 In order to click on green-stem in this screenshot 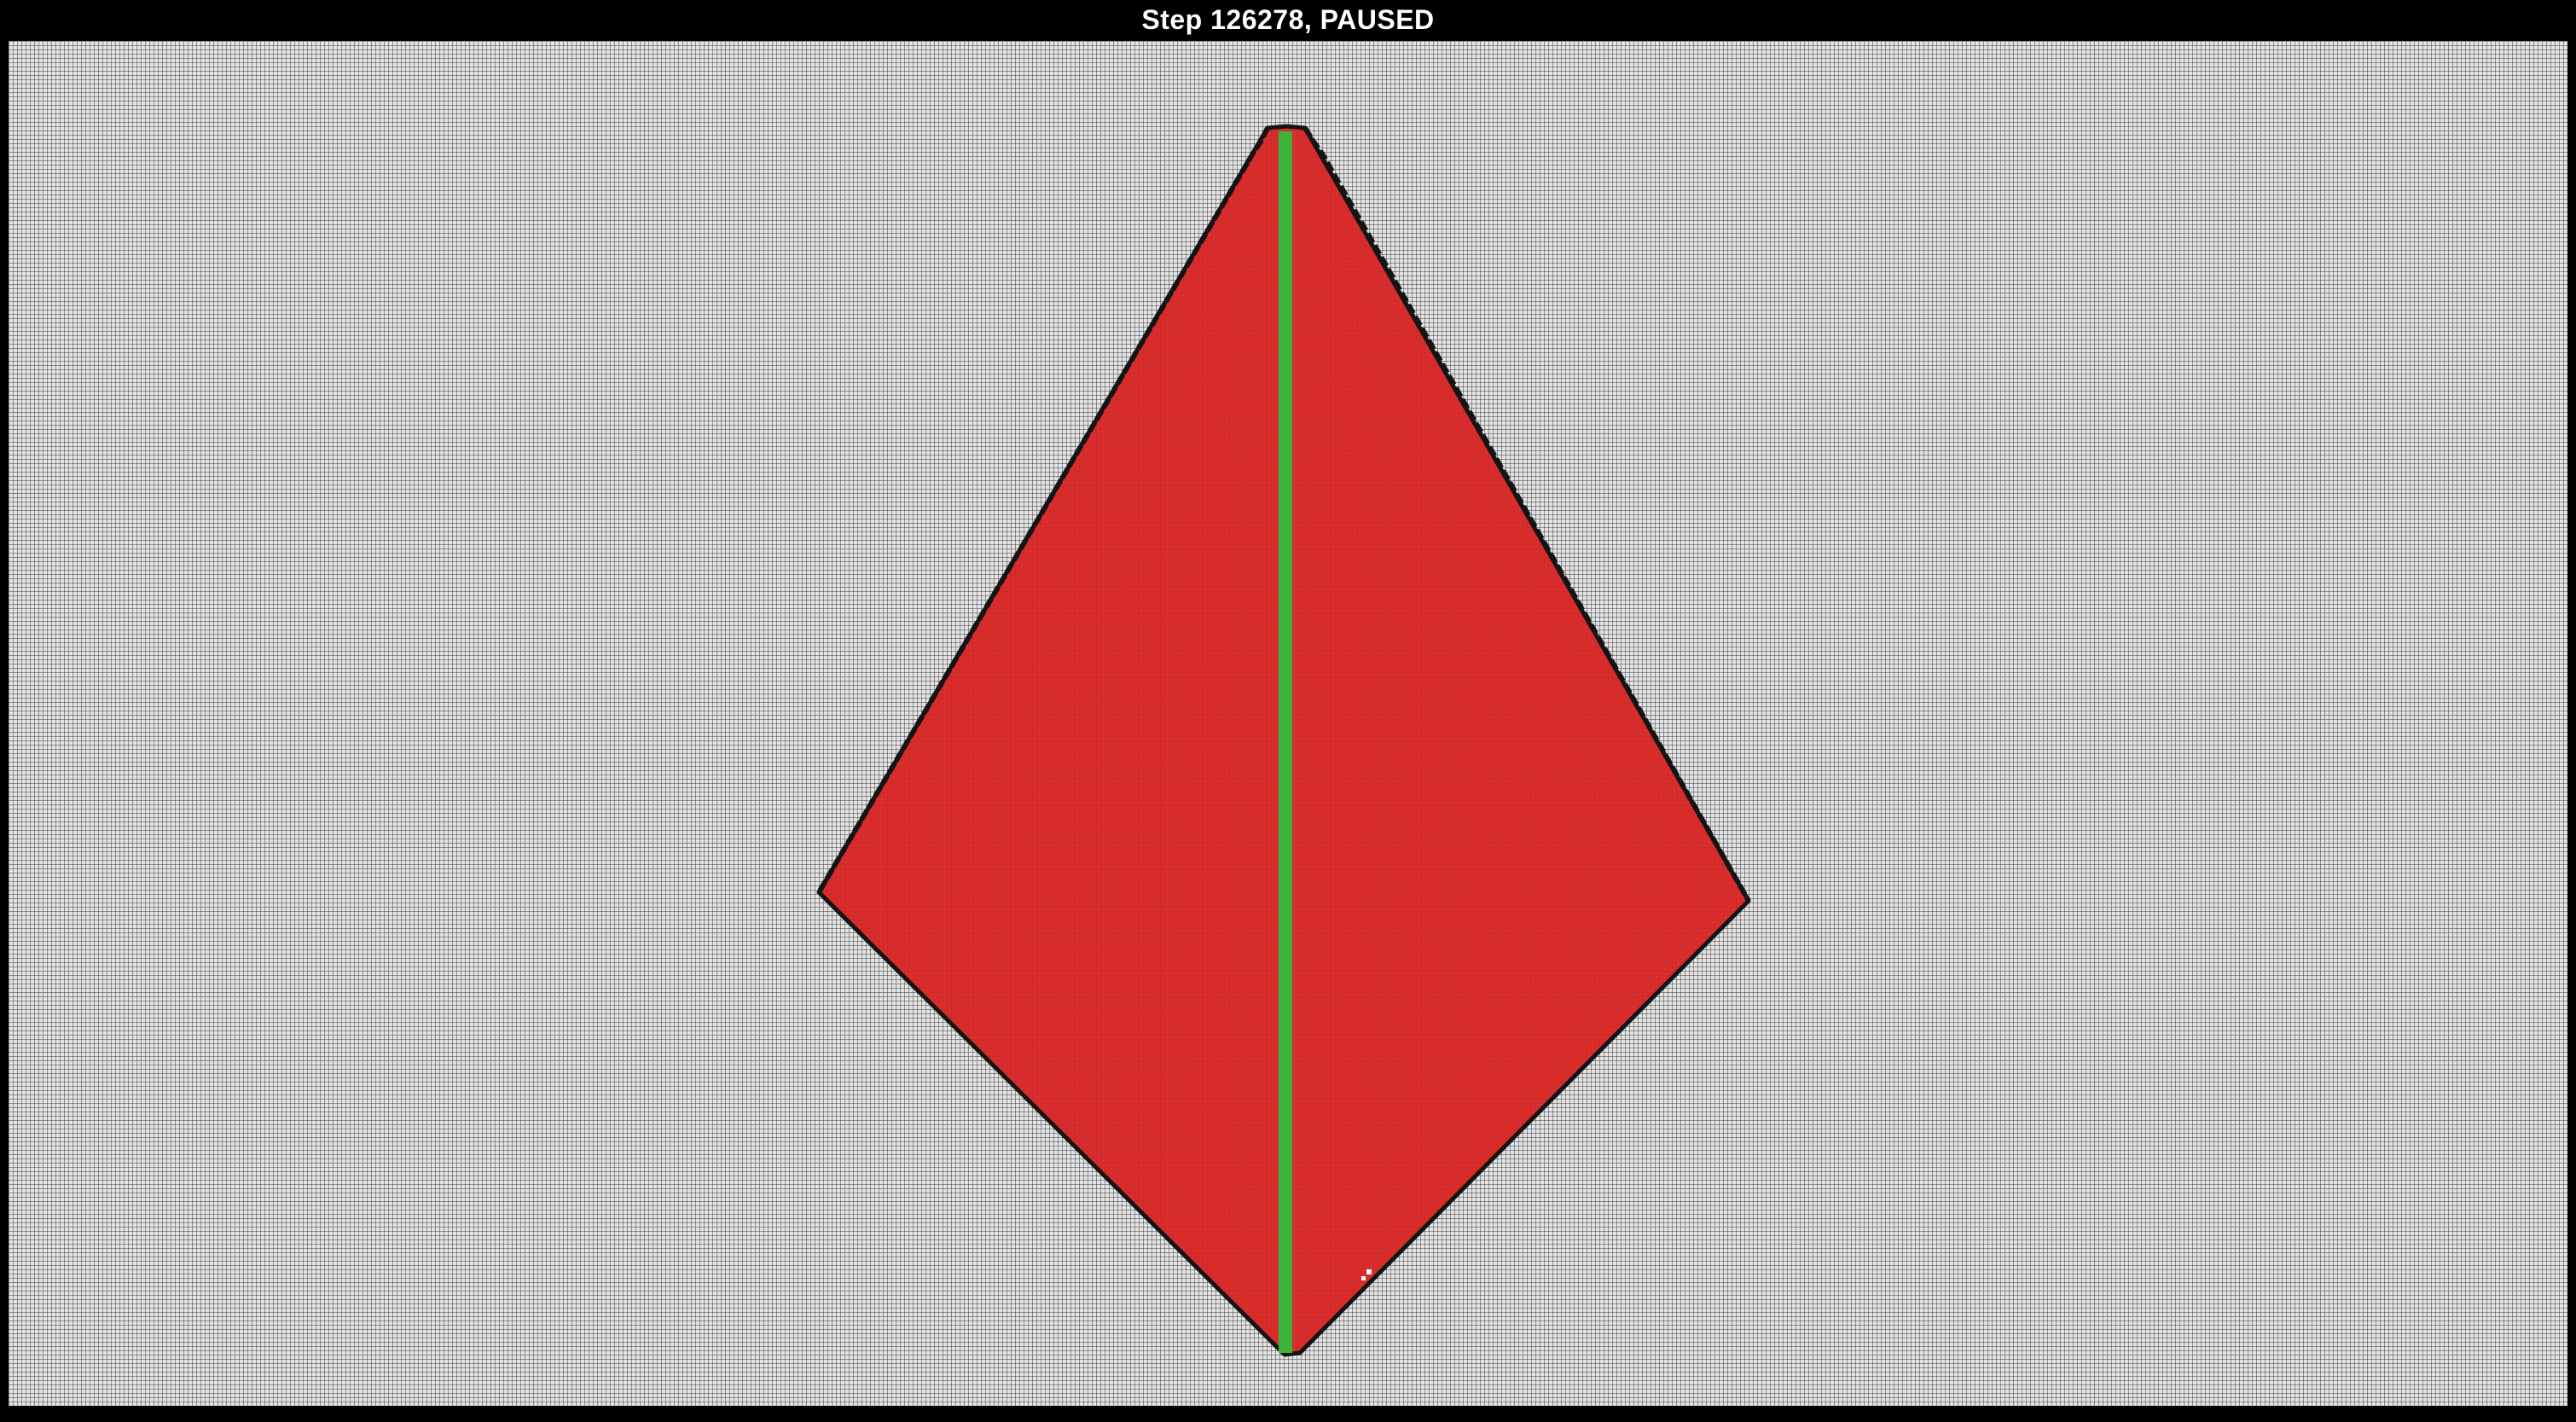, I will do `click(1285, 742)`.